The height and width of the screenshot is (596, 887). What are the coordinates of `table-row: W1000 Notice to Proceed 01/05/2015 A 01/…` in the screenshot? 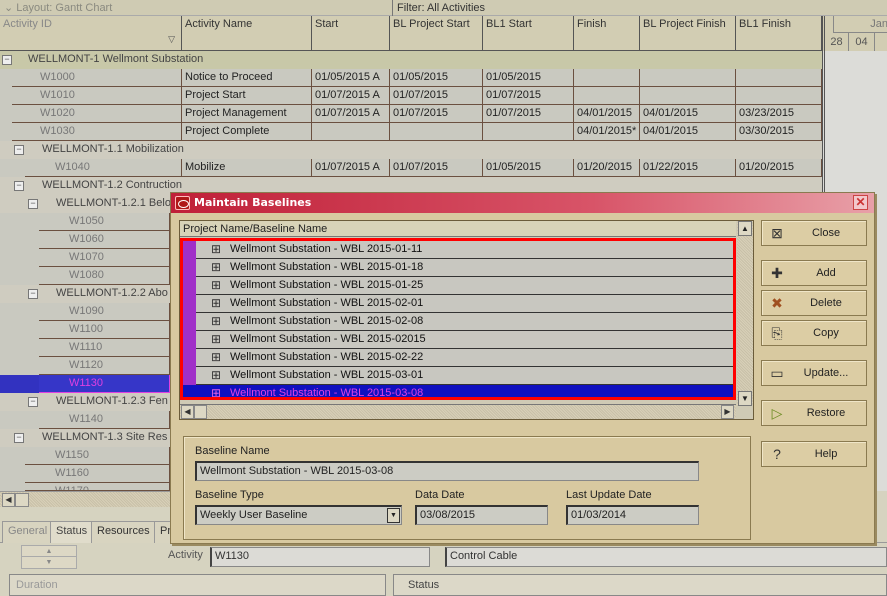 It's located at (411, 78).